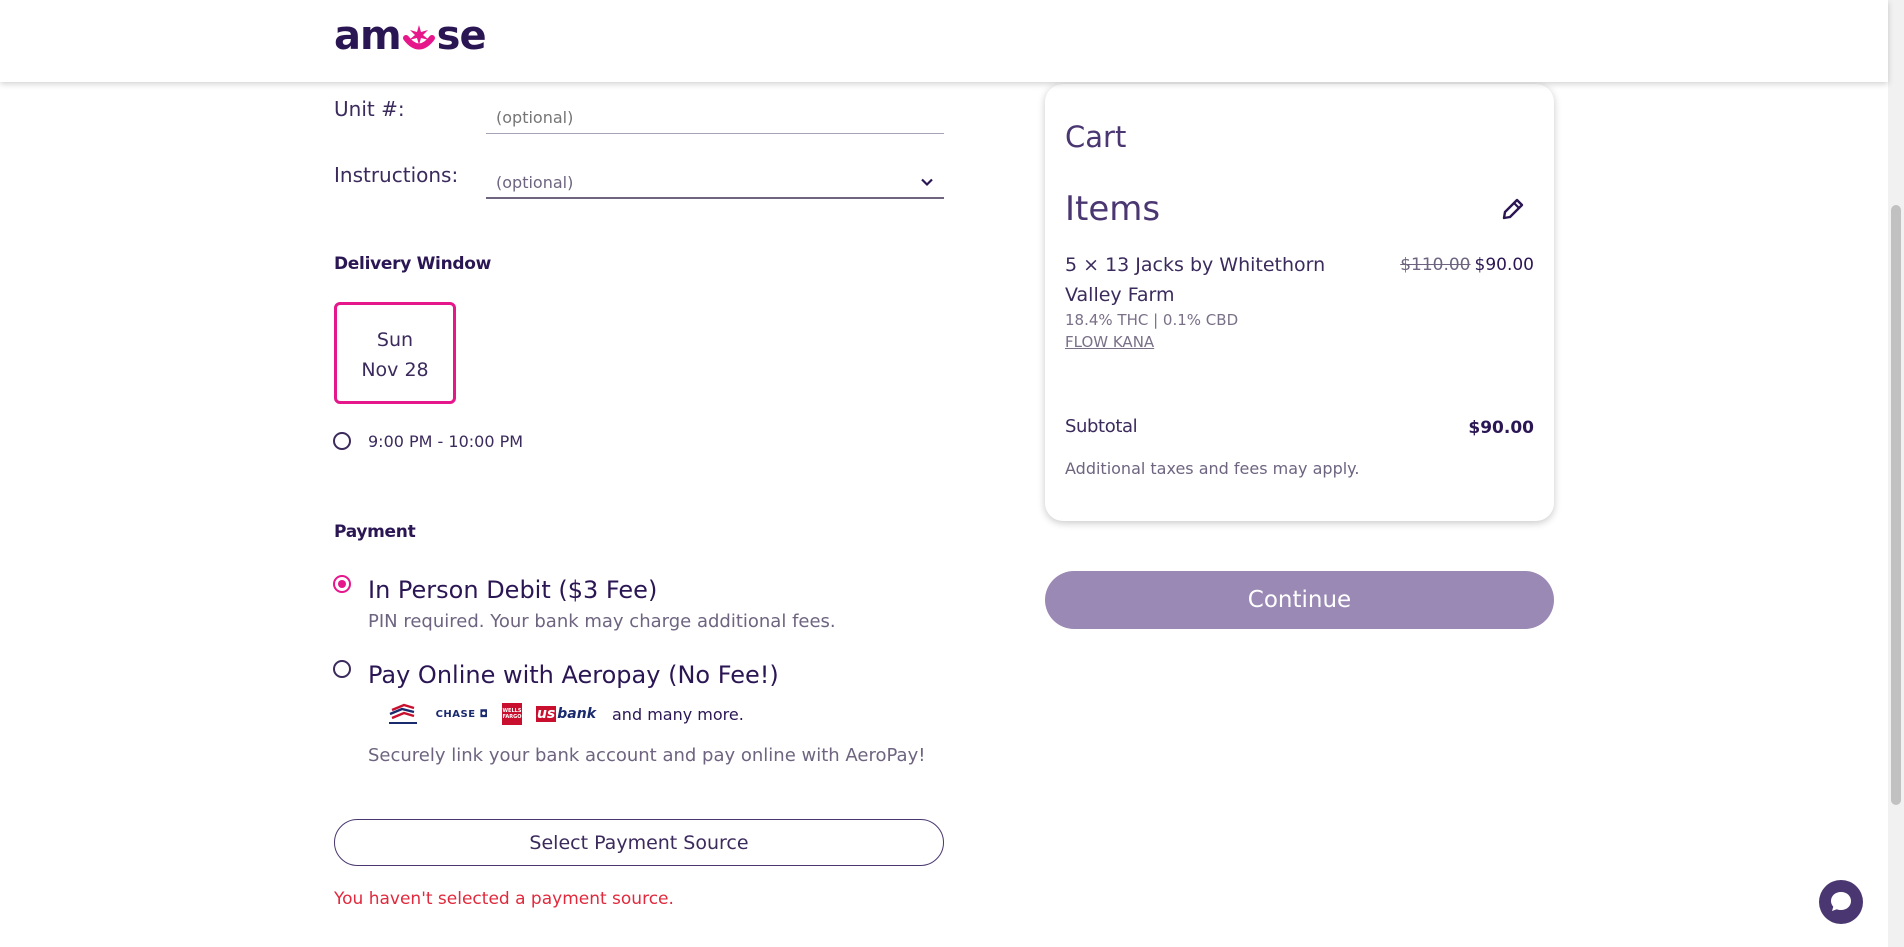  What do you see at coordinates (1109, 342) in the screenshot?
I see `cart-item-brand-link: FLOW KANA` at bounding box center [1109, 342].